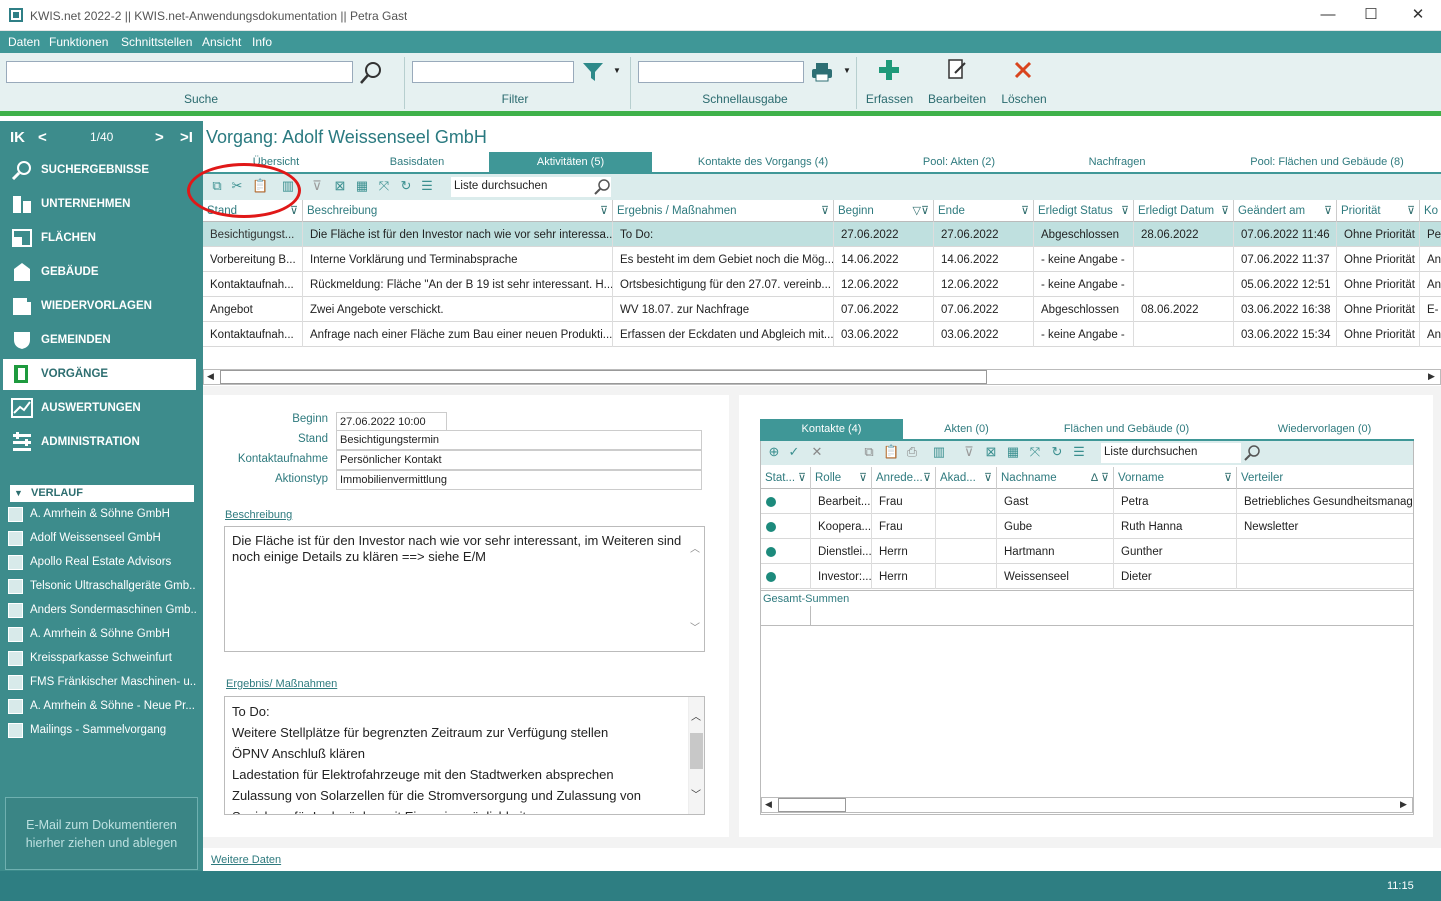  I want to click on add-contact-icon: ⊕, so click(774, 452).